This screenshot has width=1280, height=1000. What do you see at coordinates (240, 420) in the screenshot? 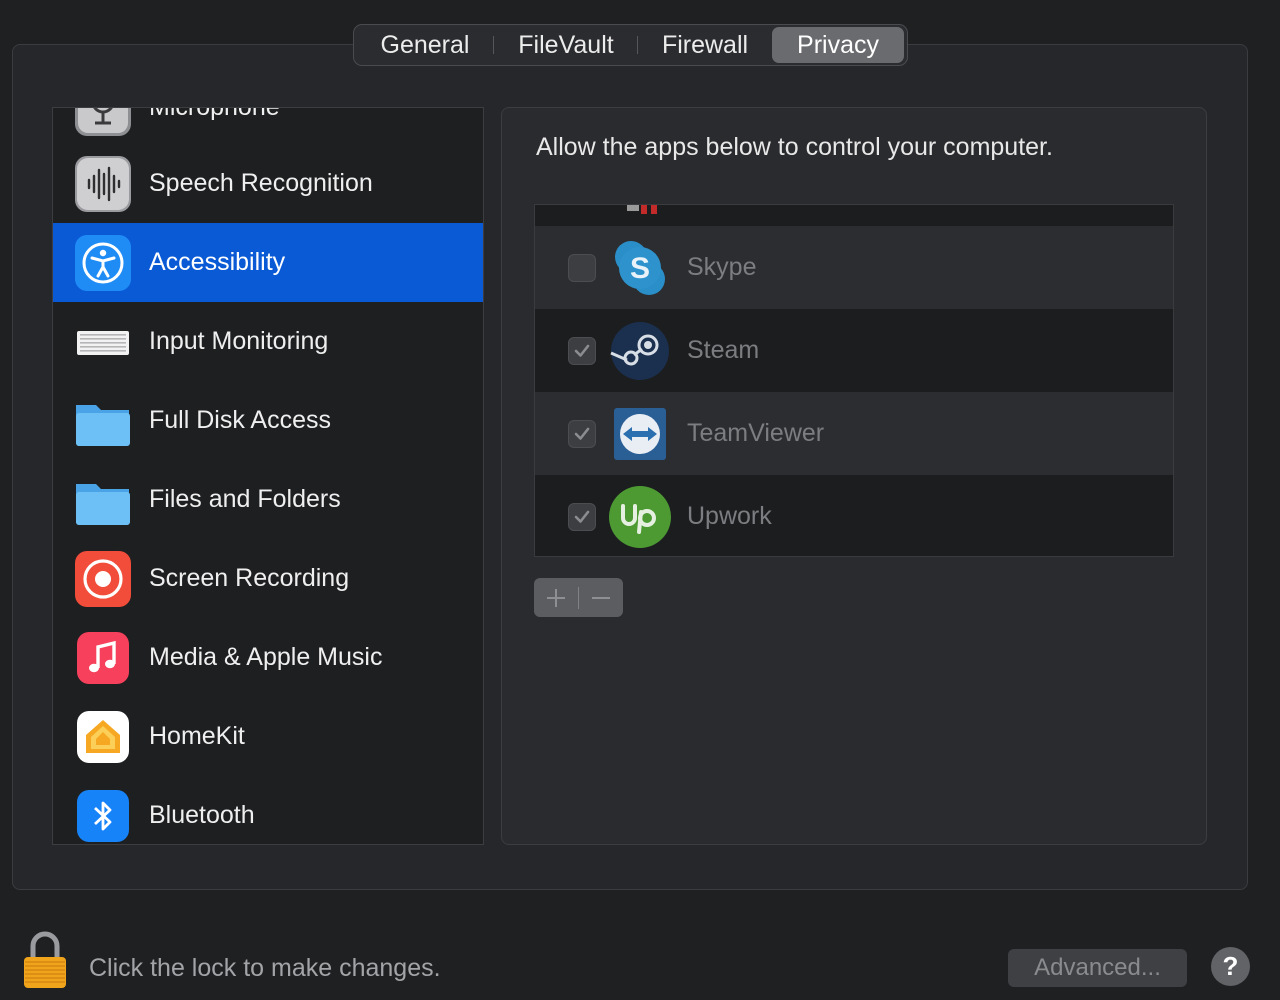
I see `sidebar-item-label: Full Disk Access` at bounding box center [240, 420].